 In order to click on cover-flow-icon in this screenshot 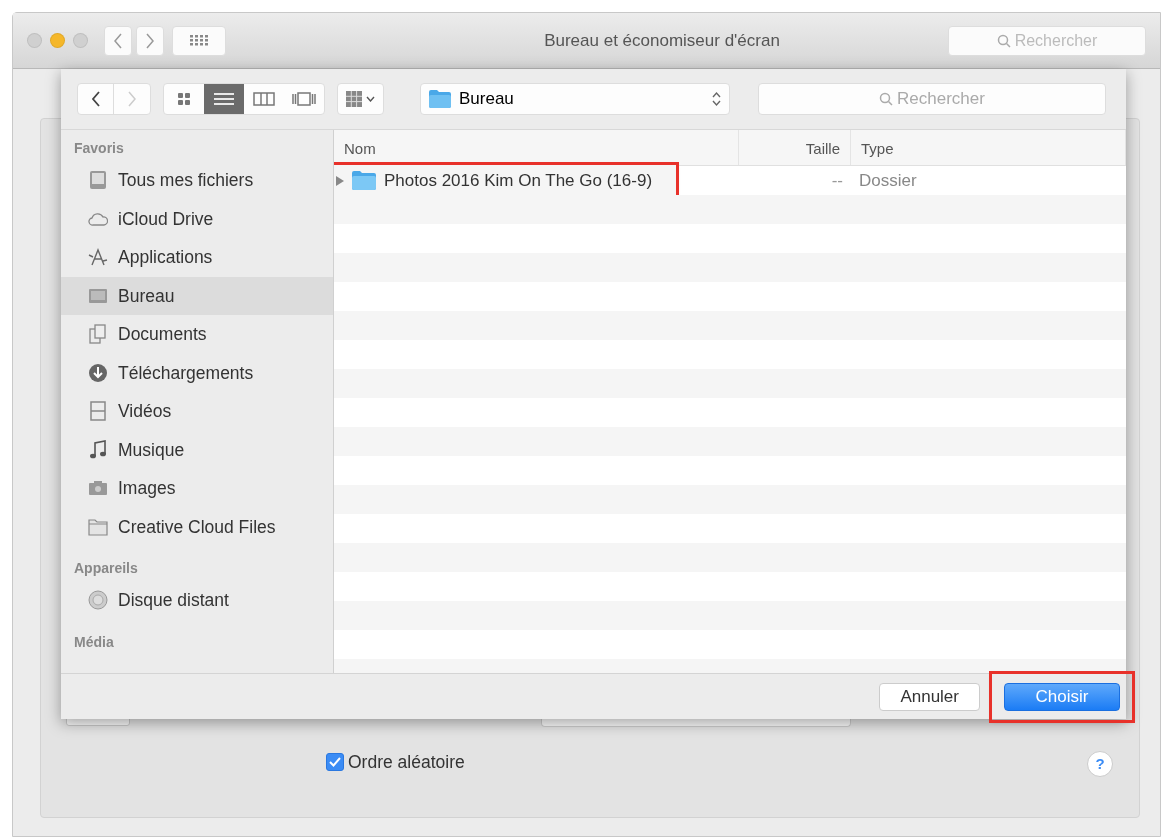, I will do `click(304, 99)`.